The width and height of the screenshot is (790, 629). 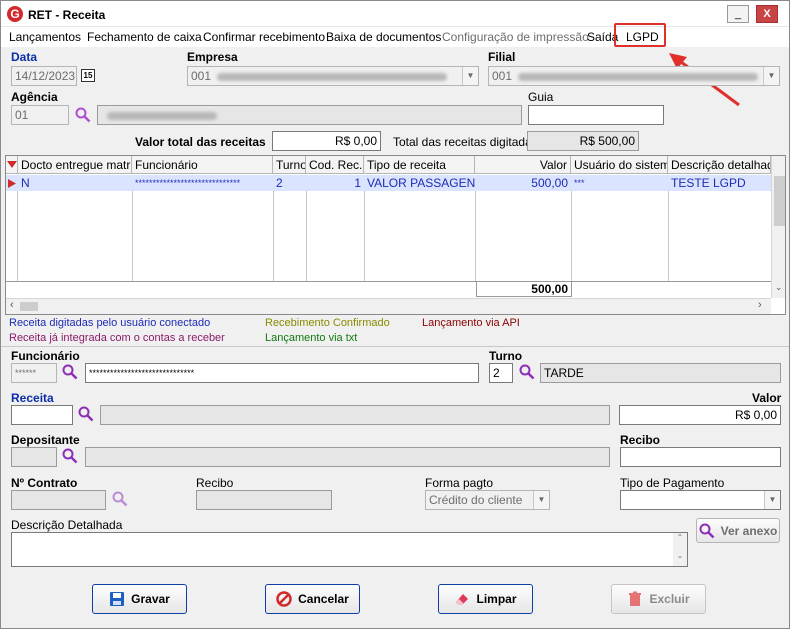 What do you see at coordinates (279, 183) in the screenshot?
I see `cell-turno: 2` at bounding box center [279, 183].